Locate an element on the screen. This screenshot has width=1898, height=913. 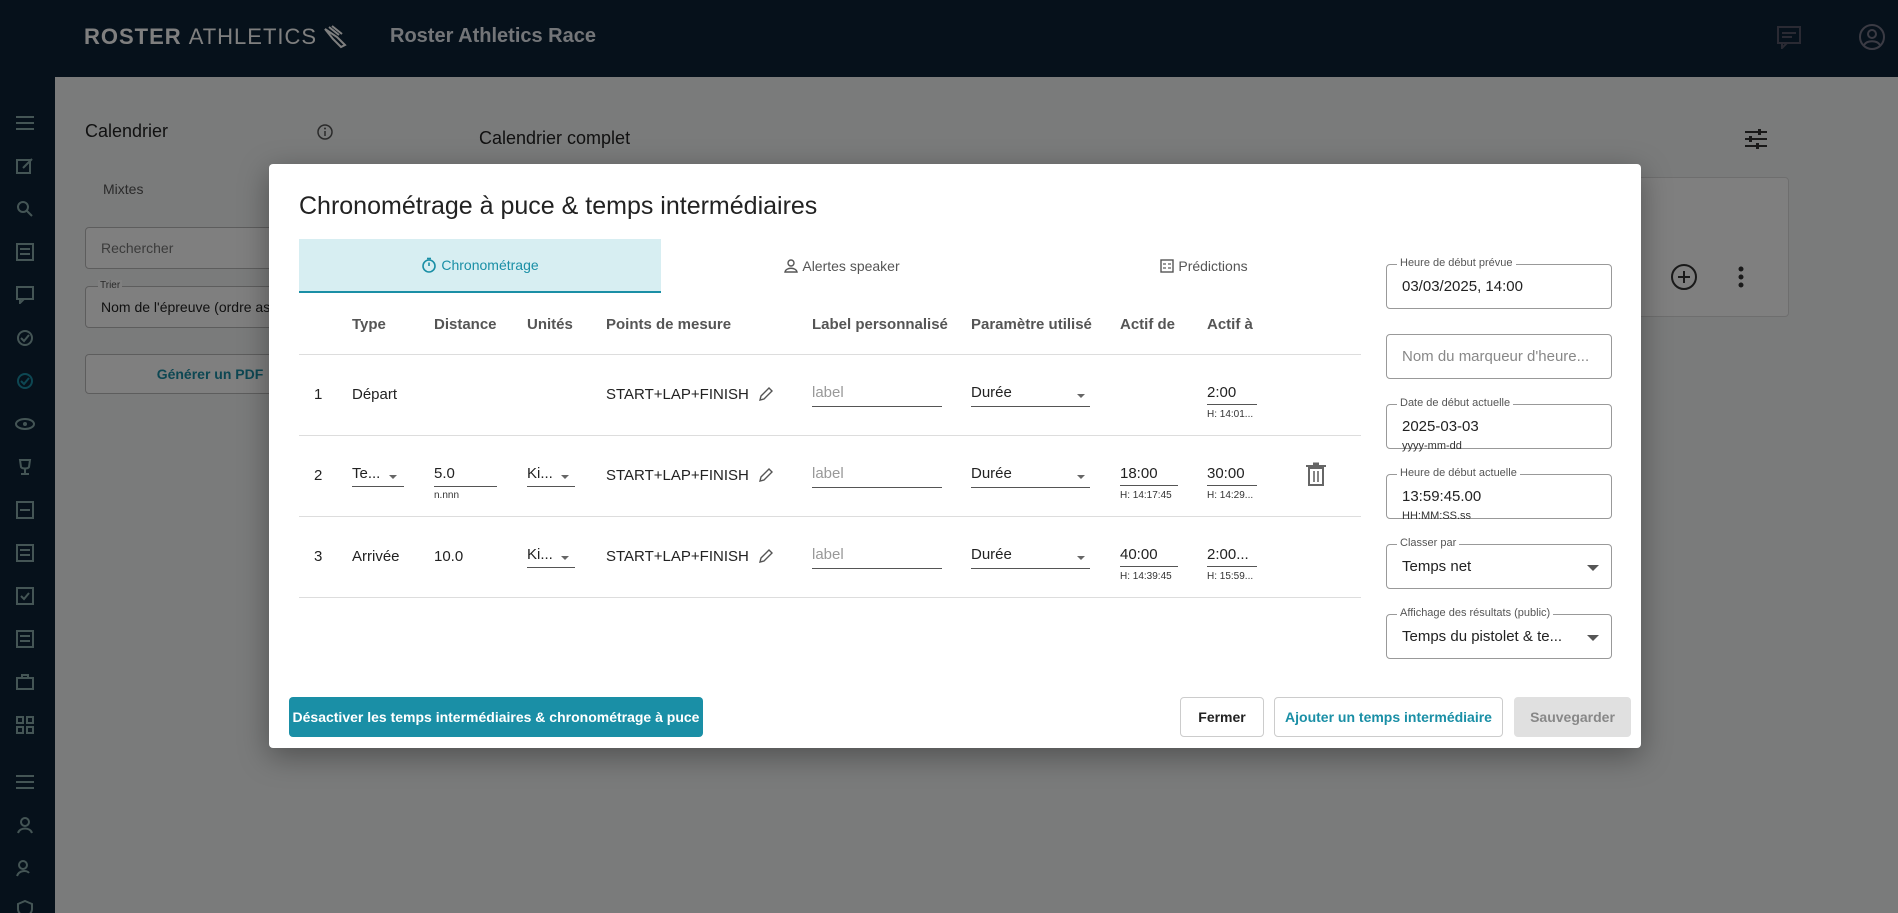
tab-predictions: Prédictions is located at coordinates (1204, 266).